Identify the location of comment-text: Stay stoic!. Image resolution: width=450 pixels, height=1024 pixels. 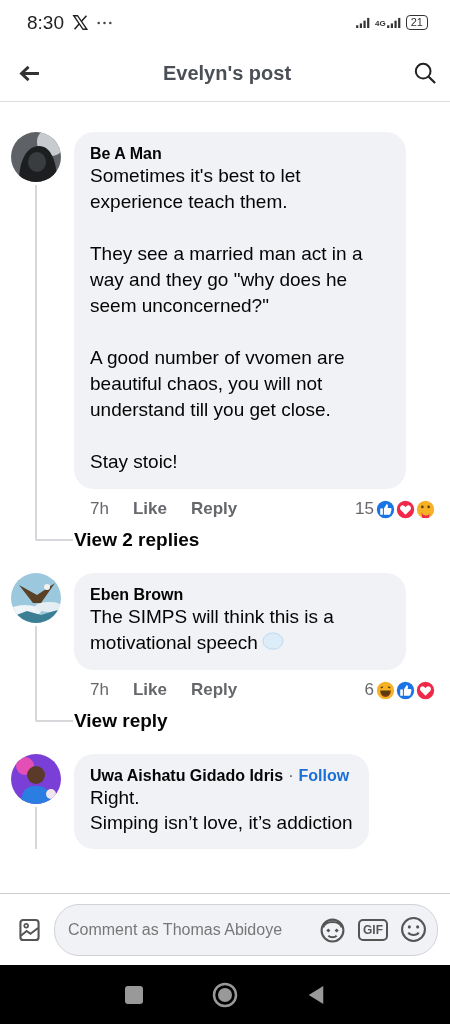
(134, 462).